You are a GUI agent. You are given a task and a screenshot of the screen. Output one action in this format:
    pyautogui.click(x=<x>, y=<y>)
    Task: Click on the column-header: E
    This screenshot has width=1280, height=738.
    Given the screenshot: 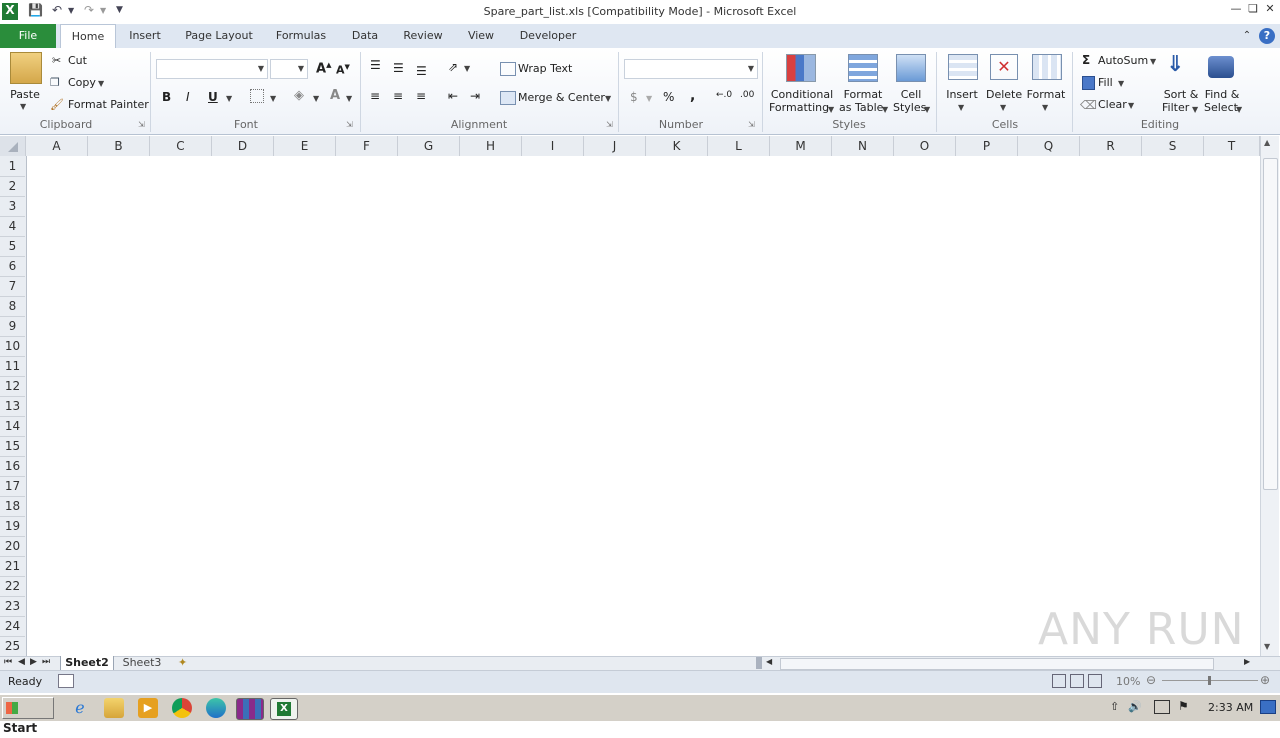 What is the action you would take?
    pyautogui.click(x=305, y=146)
    